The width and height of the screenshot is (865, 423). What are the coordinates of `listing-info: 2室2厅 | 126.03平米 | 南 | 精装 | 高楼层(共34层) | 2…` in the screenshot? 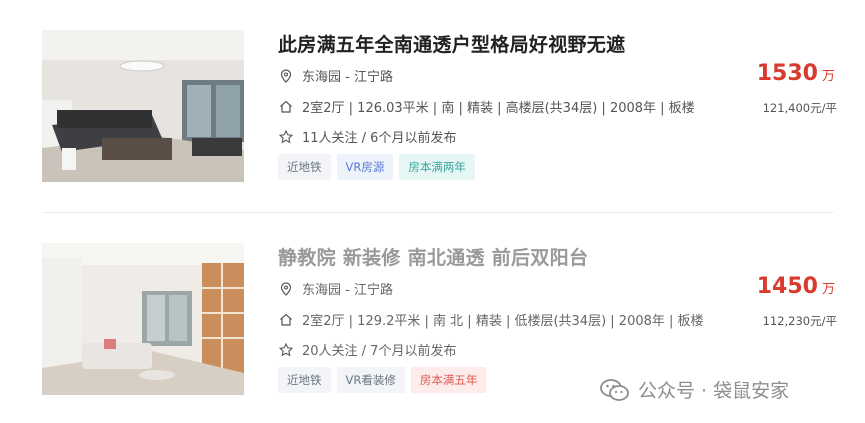 It's located at (498, 108).